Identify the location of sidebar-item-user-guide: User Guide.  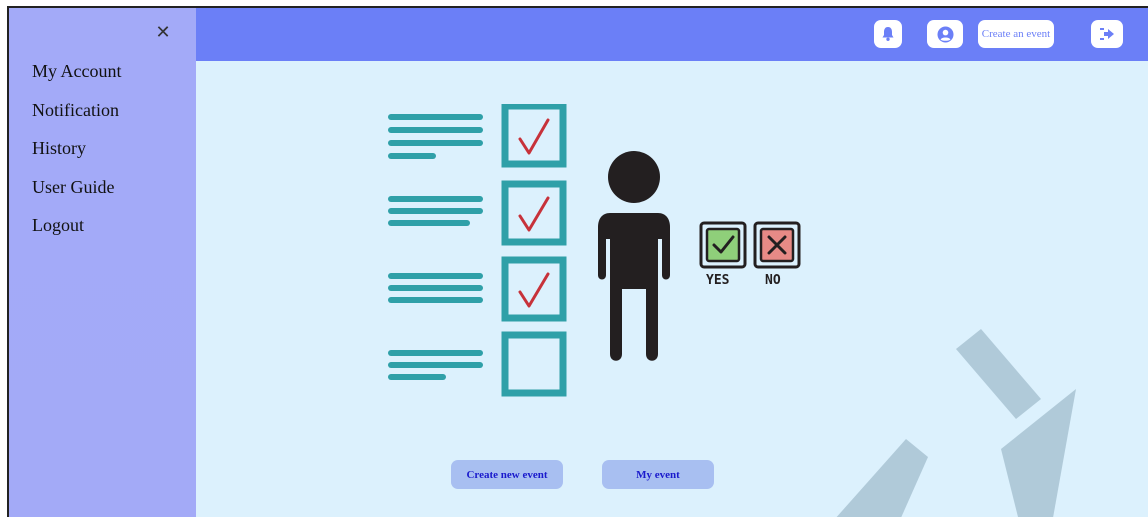
(77, 193).